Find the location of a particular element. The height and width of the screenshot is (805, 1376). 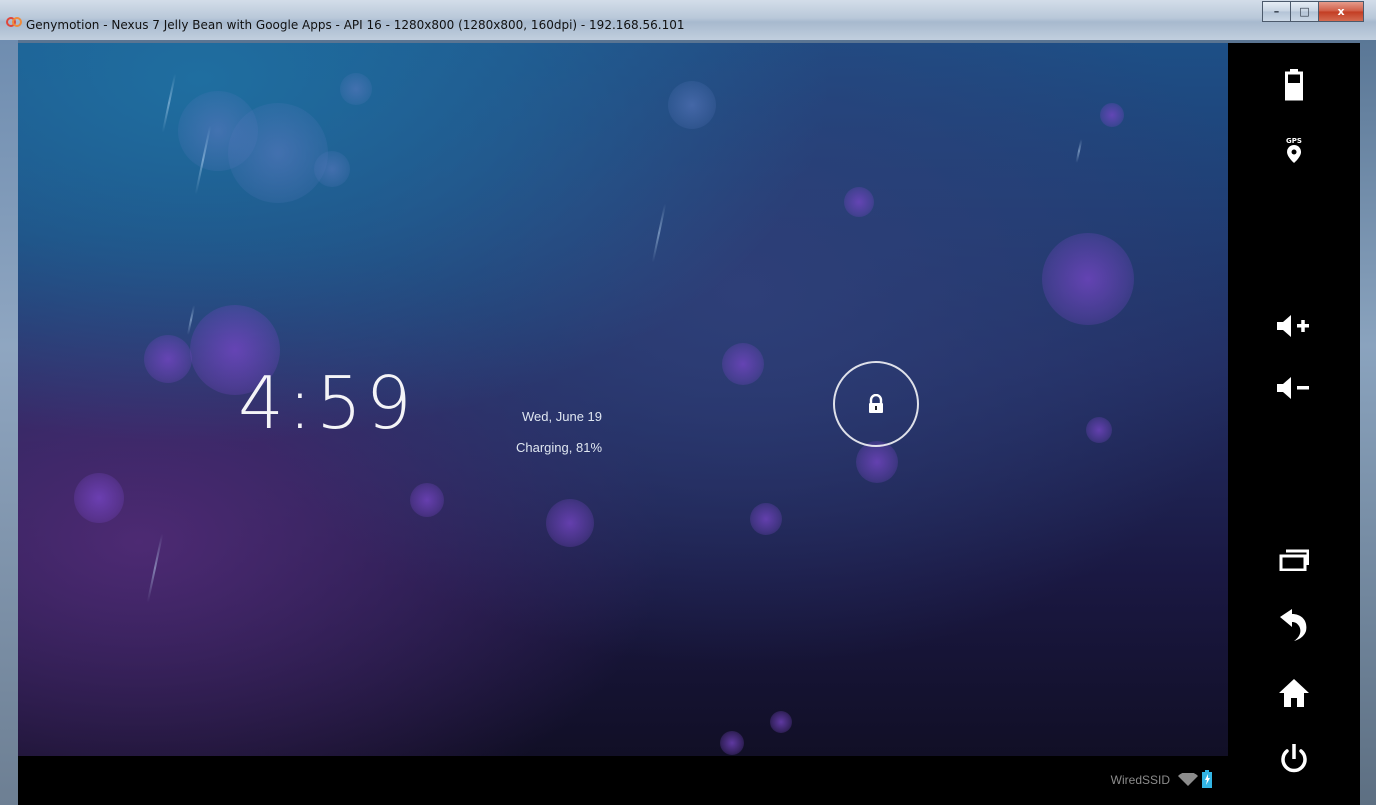

back-icon is located at coordinates (1293, 625).